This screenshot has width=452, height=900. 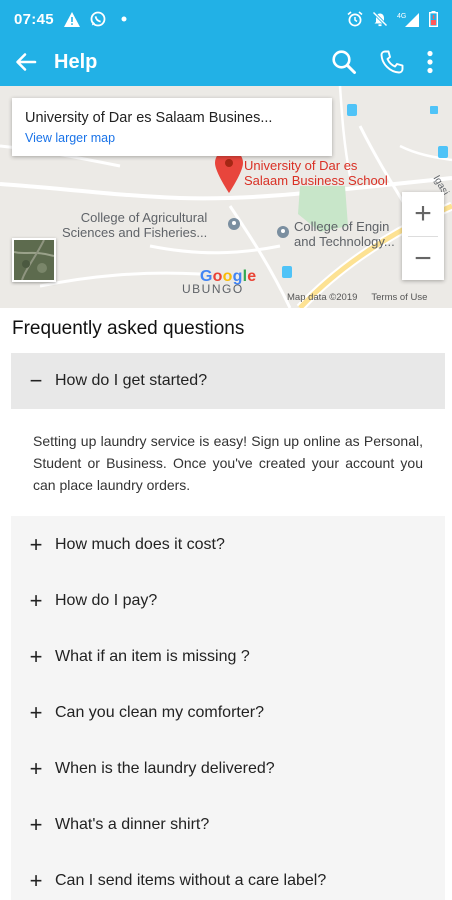 I want to click on more-options-button, so click(x=430, y=62).